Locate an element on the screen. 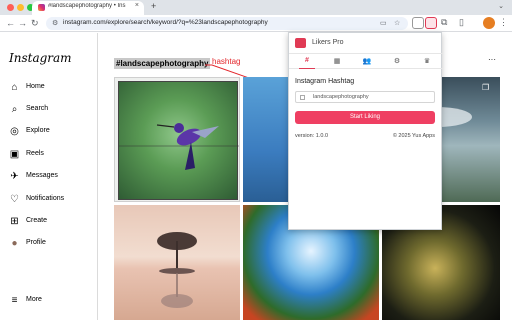  carousel-icon: ❐ is located at coordinates (486, 87).